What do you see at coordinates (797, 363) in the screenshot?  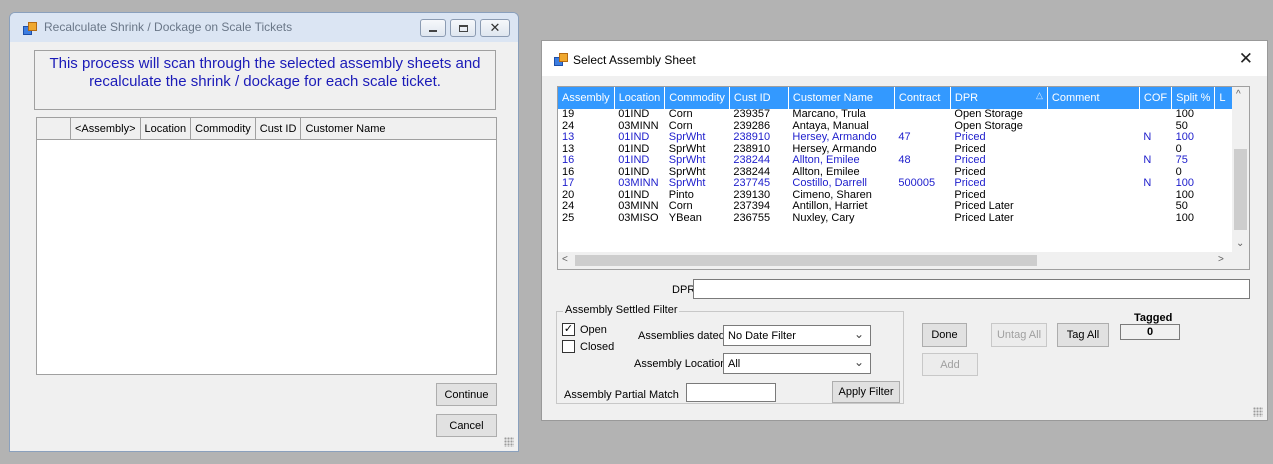 I see `assembly-location-select: All ⌄` at bounding box center [797, 363].